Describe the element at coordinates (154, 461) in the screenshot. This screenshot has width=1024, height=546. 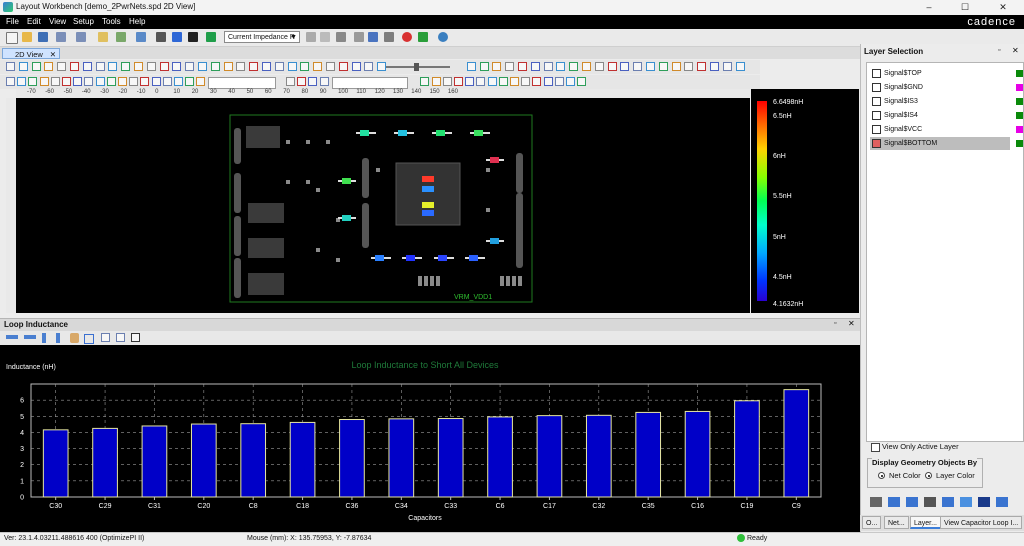
I see `bar-c31` at that location.